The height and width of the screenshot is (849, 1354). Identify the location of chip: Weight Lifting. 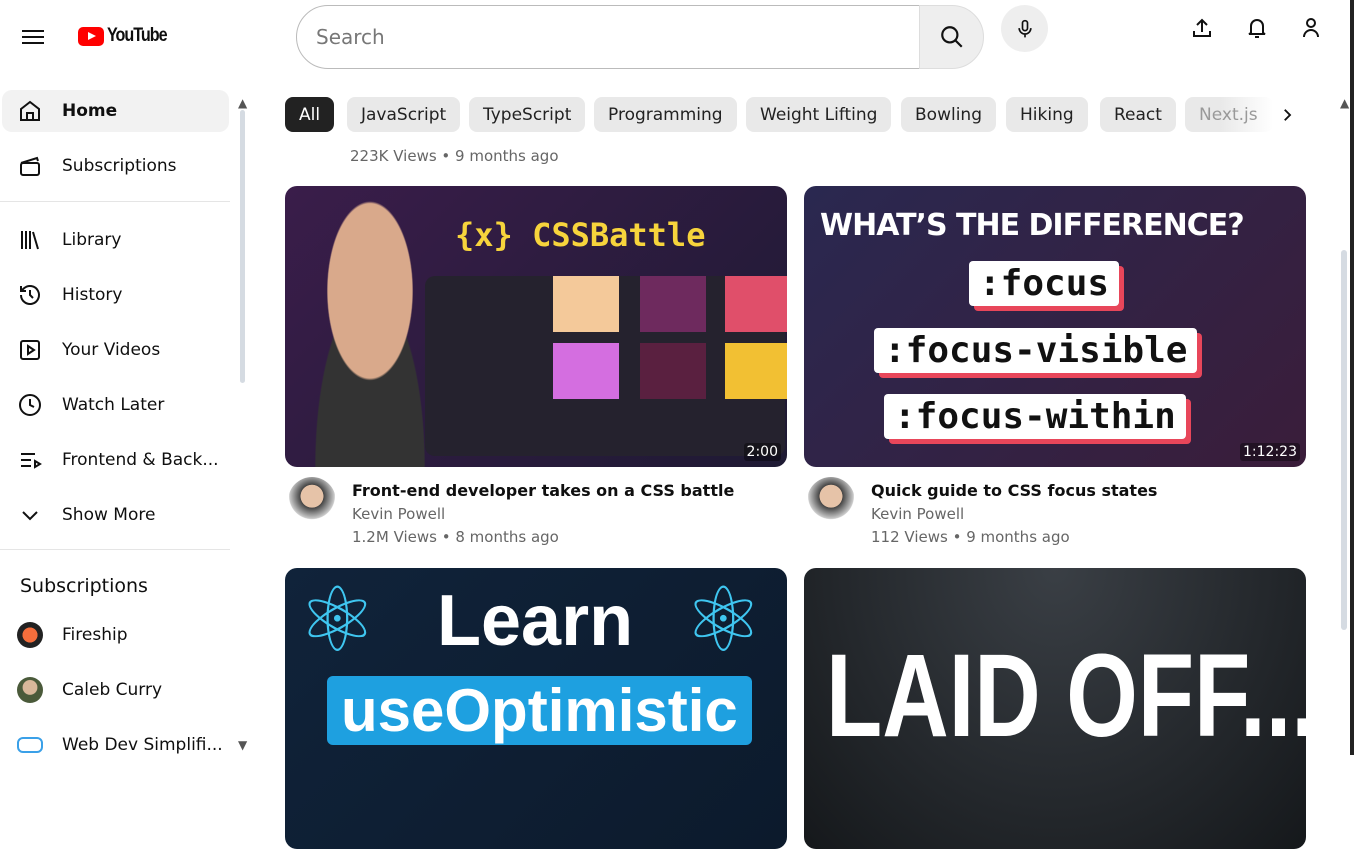
(819, 114).